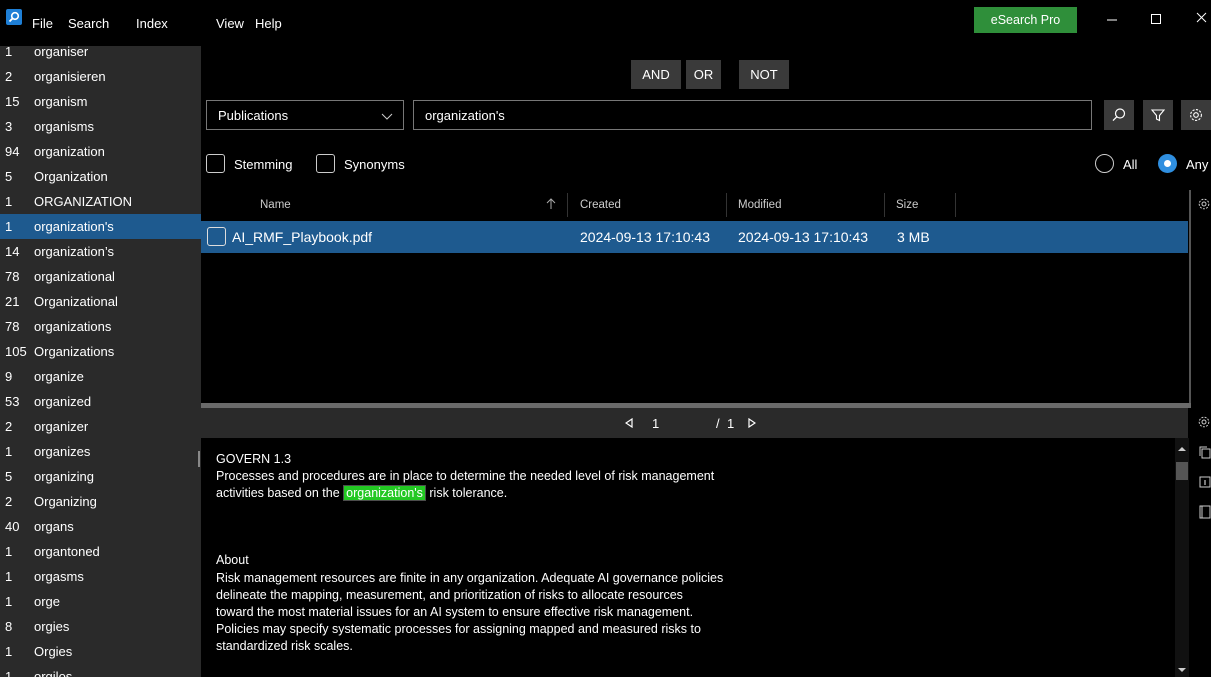 This screenshot has width=1211, height=677. I want to click on preview-text: risk tolerance., so click(466, 493).